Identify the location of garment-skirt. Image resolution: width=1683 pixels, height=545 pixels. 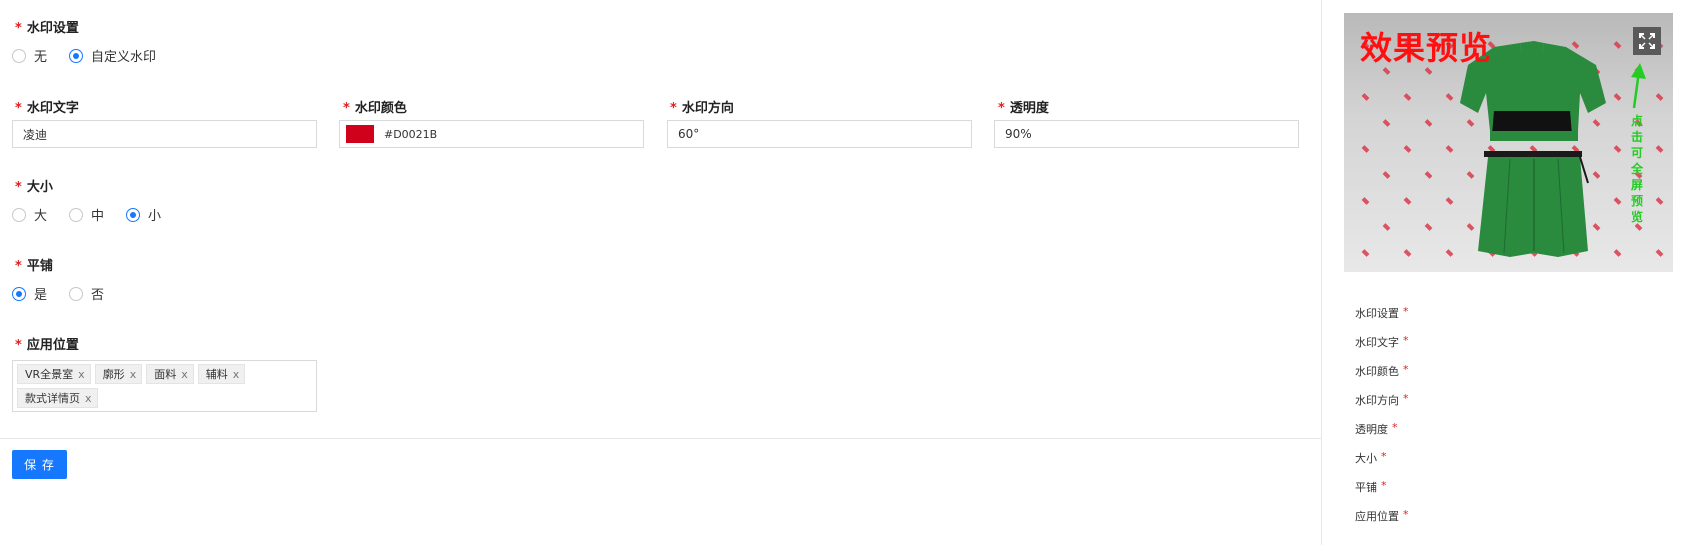
(1533, 207).